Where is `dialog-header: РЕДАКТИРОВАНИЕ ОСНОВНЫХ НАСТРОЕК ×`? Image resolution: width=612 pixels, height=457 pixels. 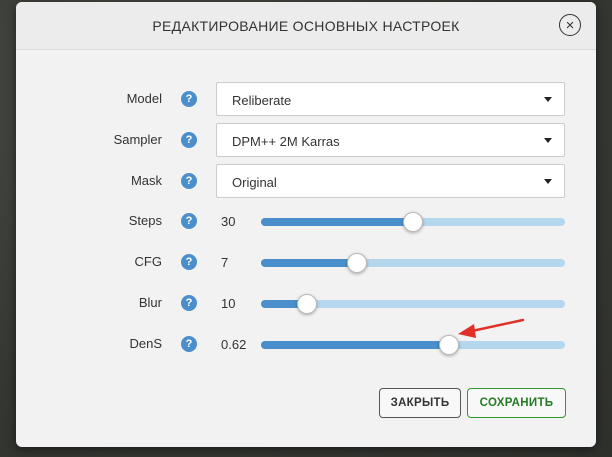 dialog-header: РЕДАКТИРОВАНИЕ ОСНОВНЫХ НАСТРОЕК × is located at coordinates (306, 26).